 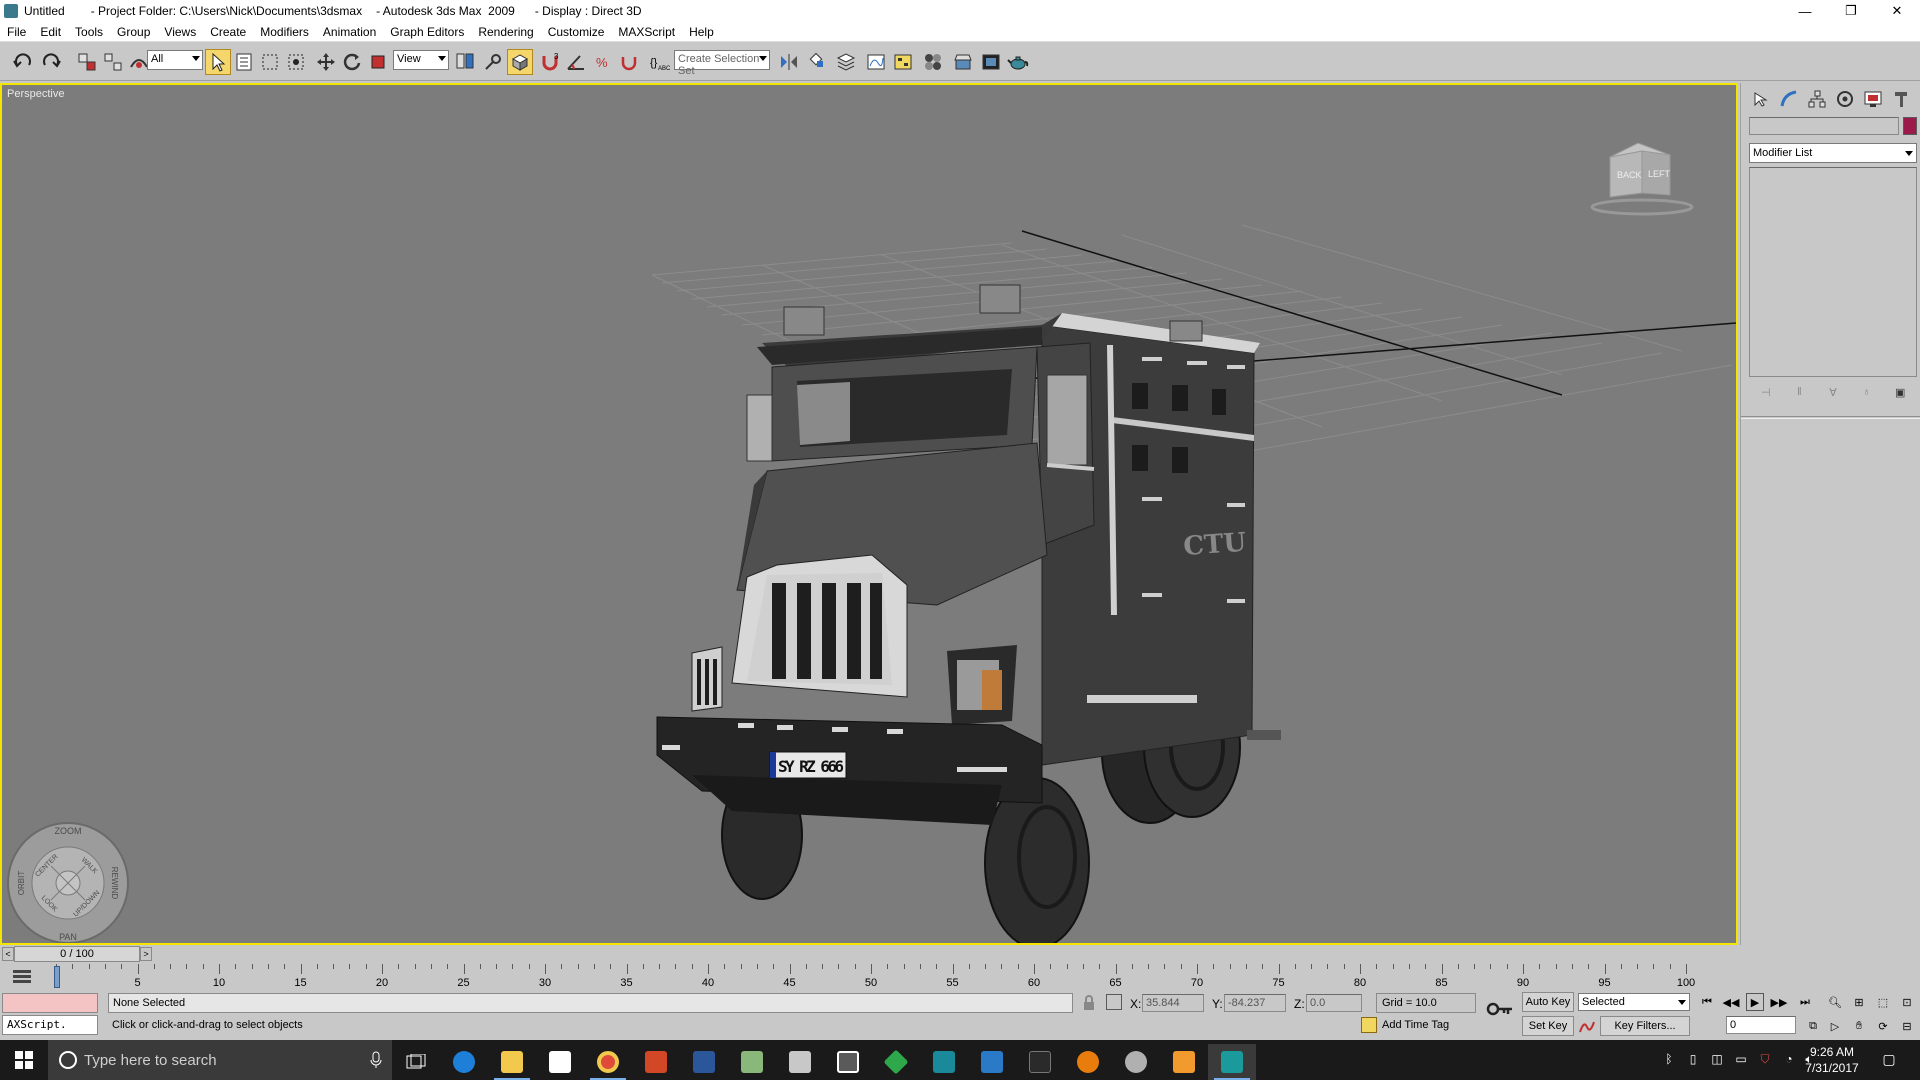 What do you see at coordinates (1731, 1002) in the screenshot?
I see `previous-frame-button: ◀◀` at bounding box center [1731, 1002].